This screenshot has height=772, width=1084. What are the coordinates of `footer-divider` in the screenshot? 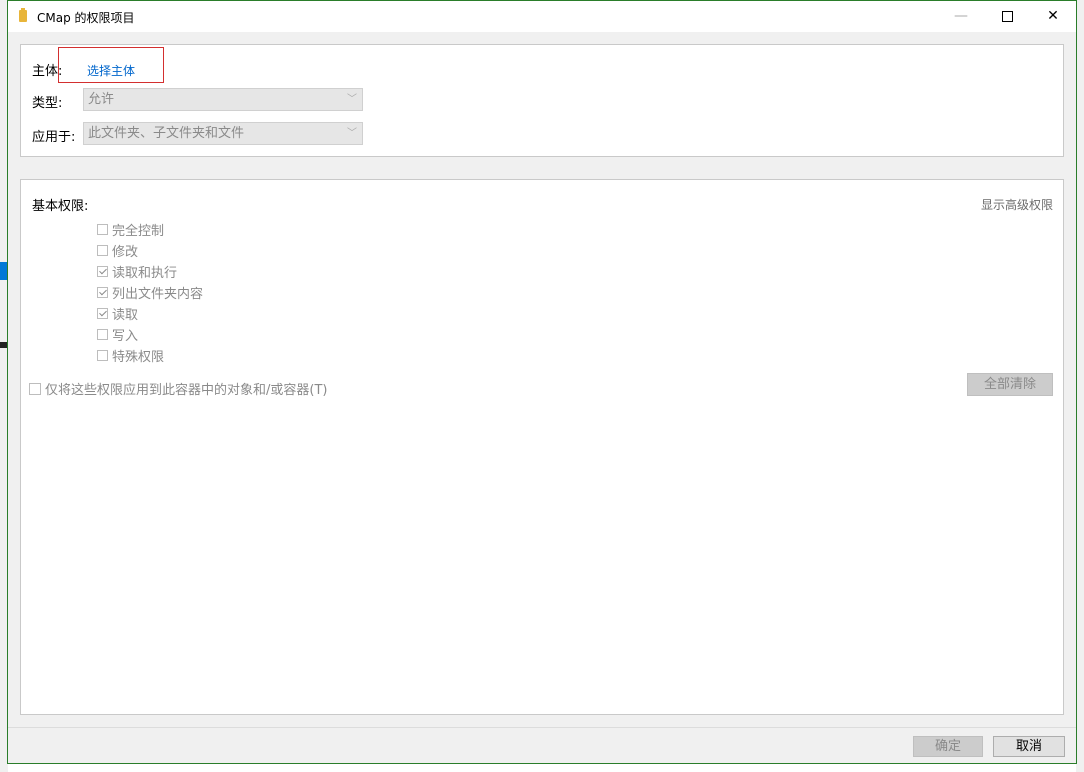 It's located at (542, 727).